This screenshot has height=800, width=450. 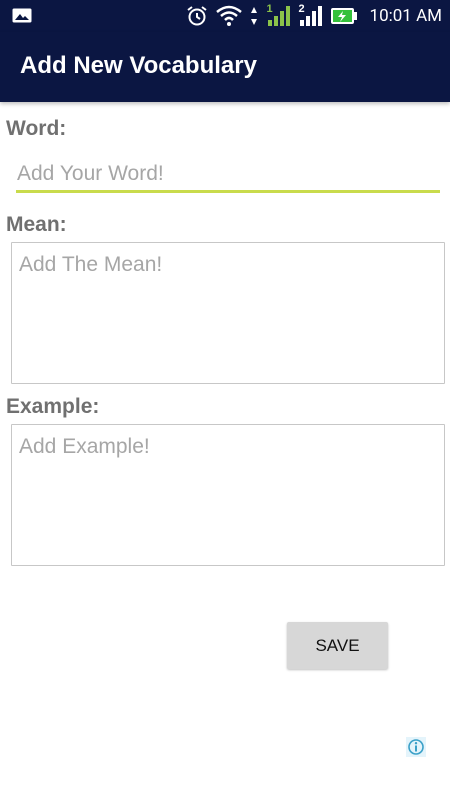 What do you see at coordinates (53, 406) in the screenshot?
I see `example-label: Example:` at bounding box center [53, 406].